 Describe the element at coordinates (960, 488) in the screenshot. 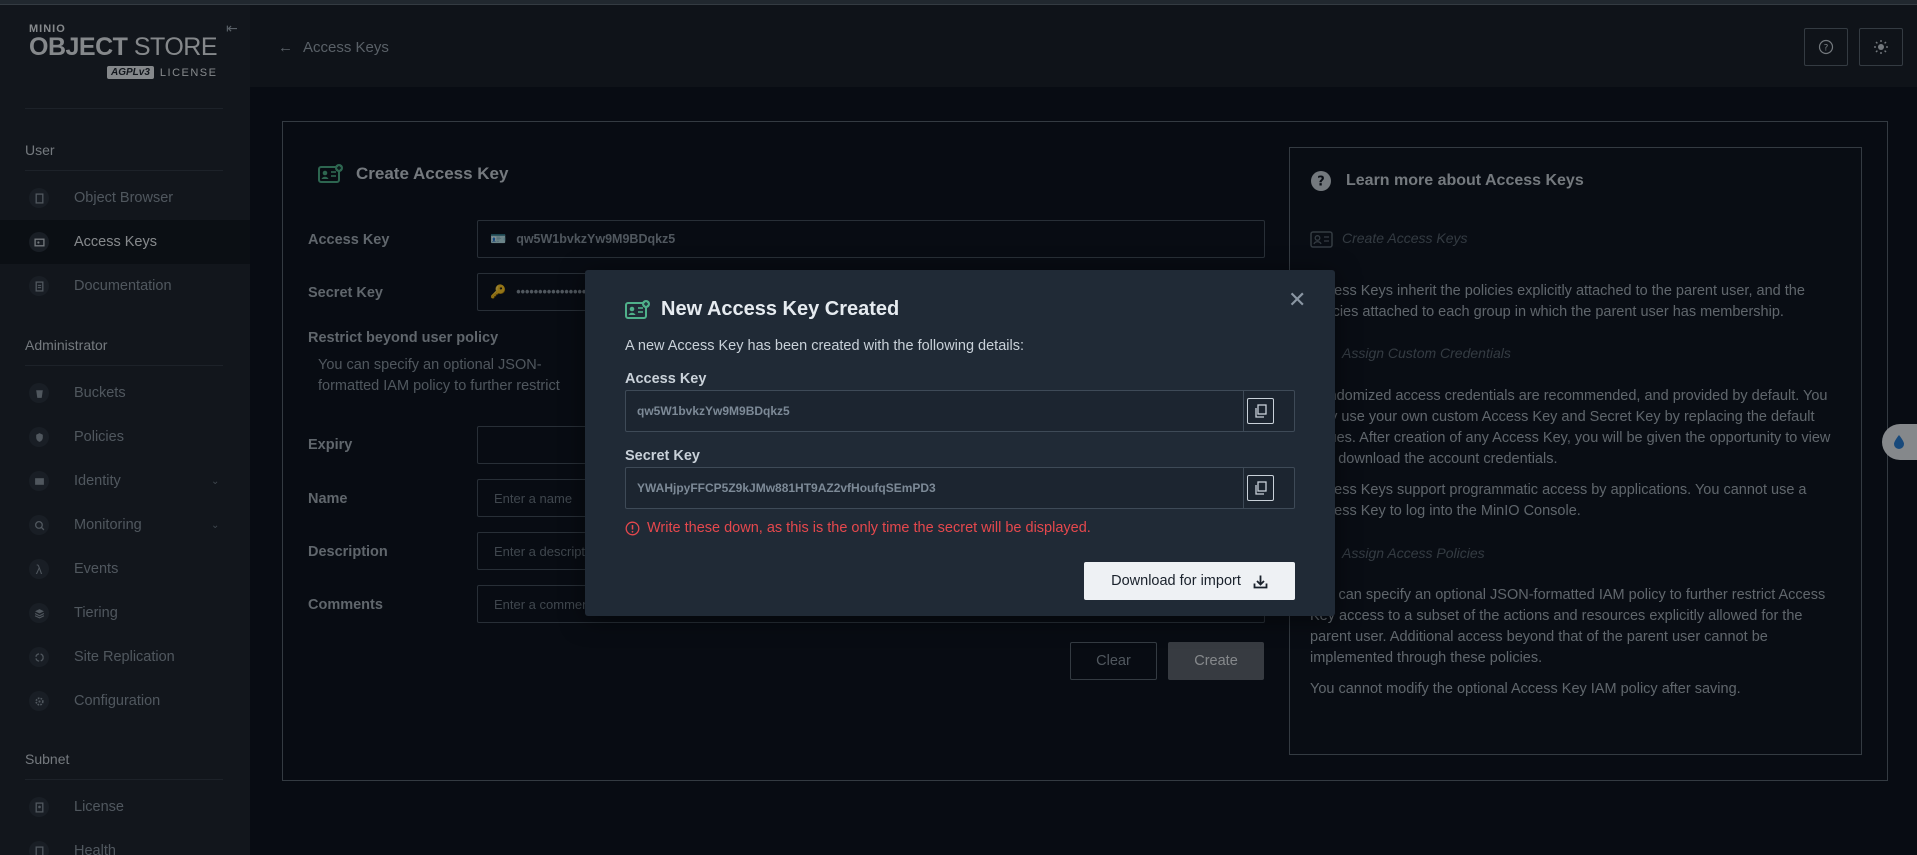

I see `modal-secret-key-field: YWAHjpyFFCP5Z9kJMw881HT9AZ2vfHoufqSEmPD3` at that location.